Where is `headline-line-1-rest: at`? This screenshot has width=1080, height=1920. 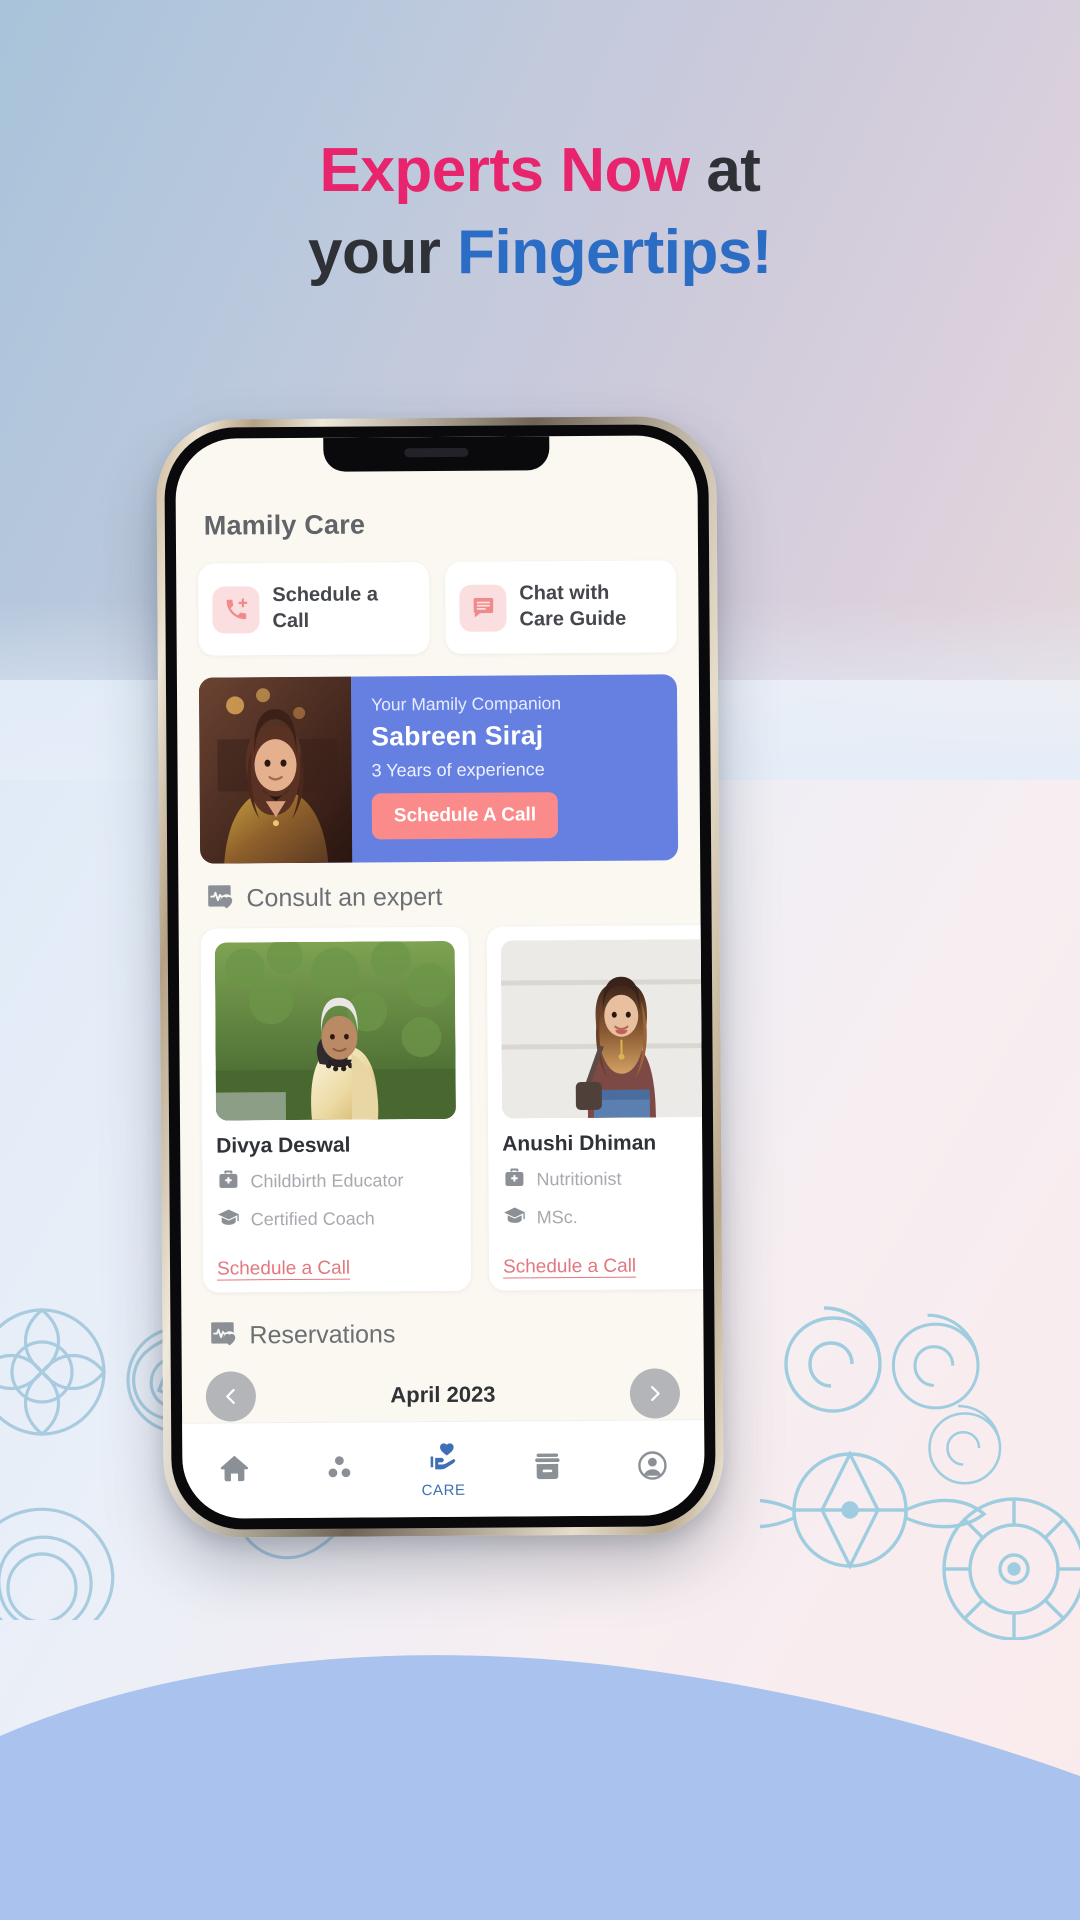
headline-line-1-rest: at is located at coordinates (725, 170).